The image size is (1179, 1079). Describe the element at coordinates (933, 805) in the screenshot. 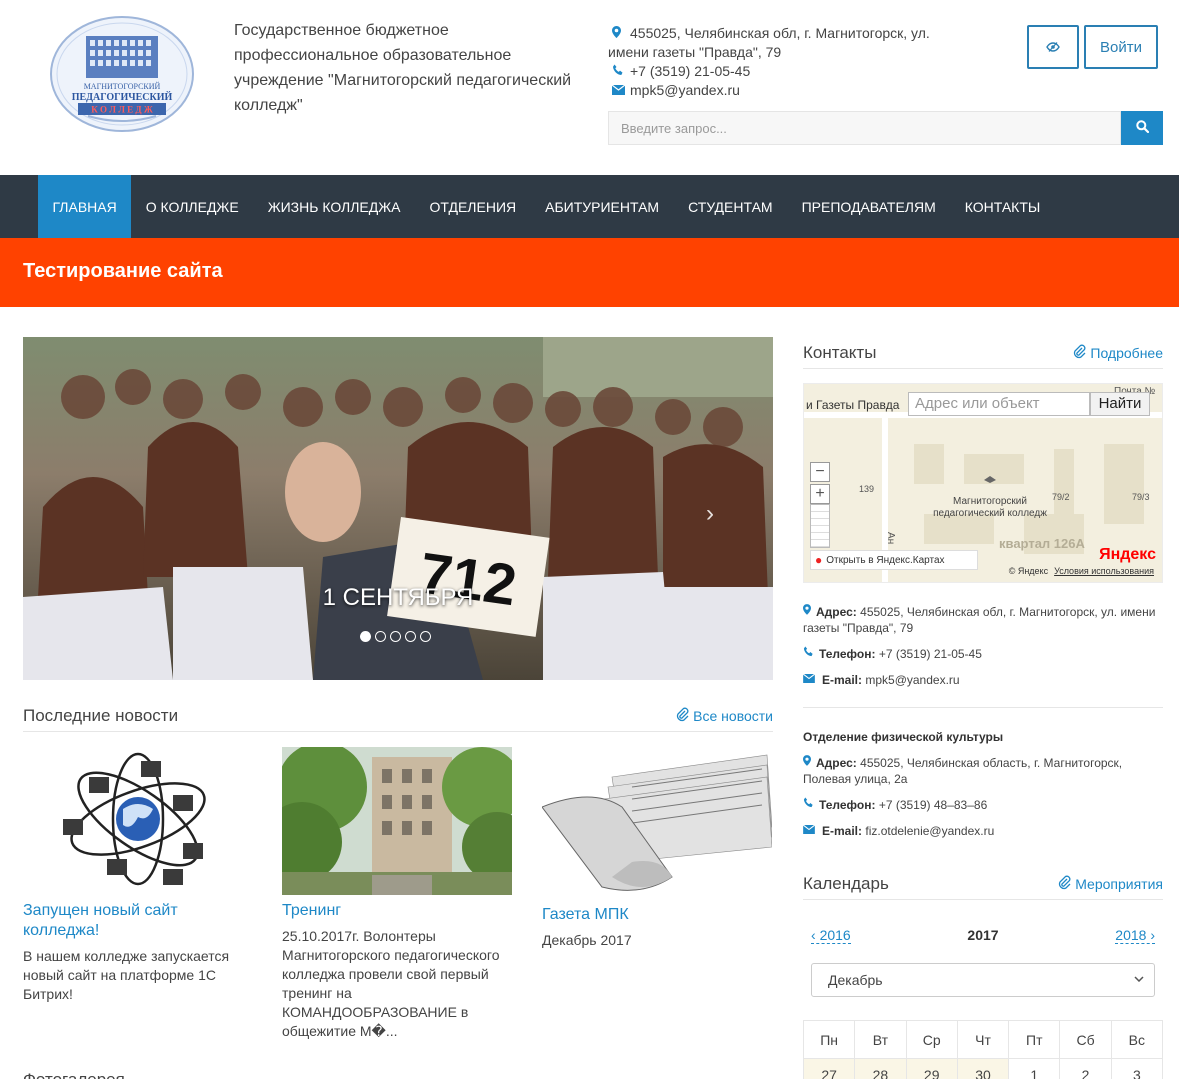

I see `dept-phone: +7 (3519) 48–83–86` at that location.